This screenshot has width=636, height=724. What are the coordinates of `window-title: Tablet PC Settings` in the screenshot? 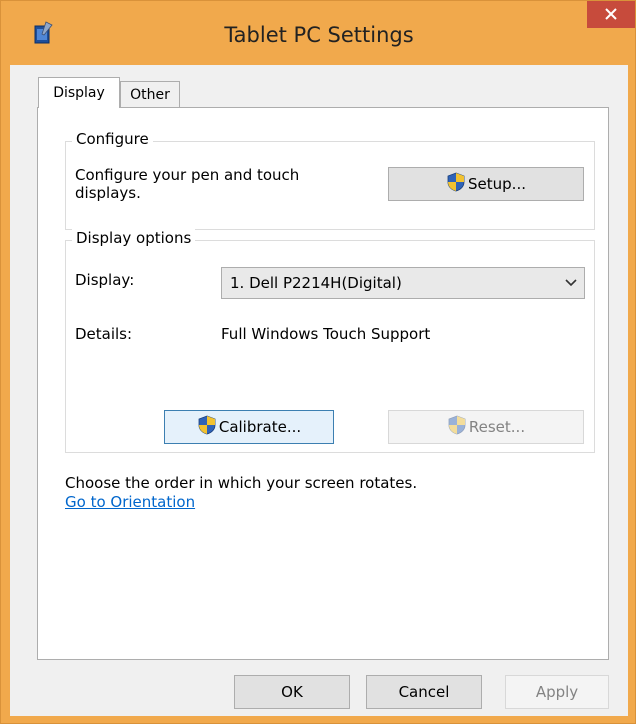 It's located at (319, 35).